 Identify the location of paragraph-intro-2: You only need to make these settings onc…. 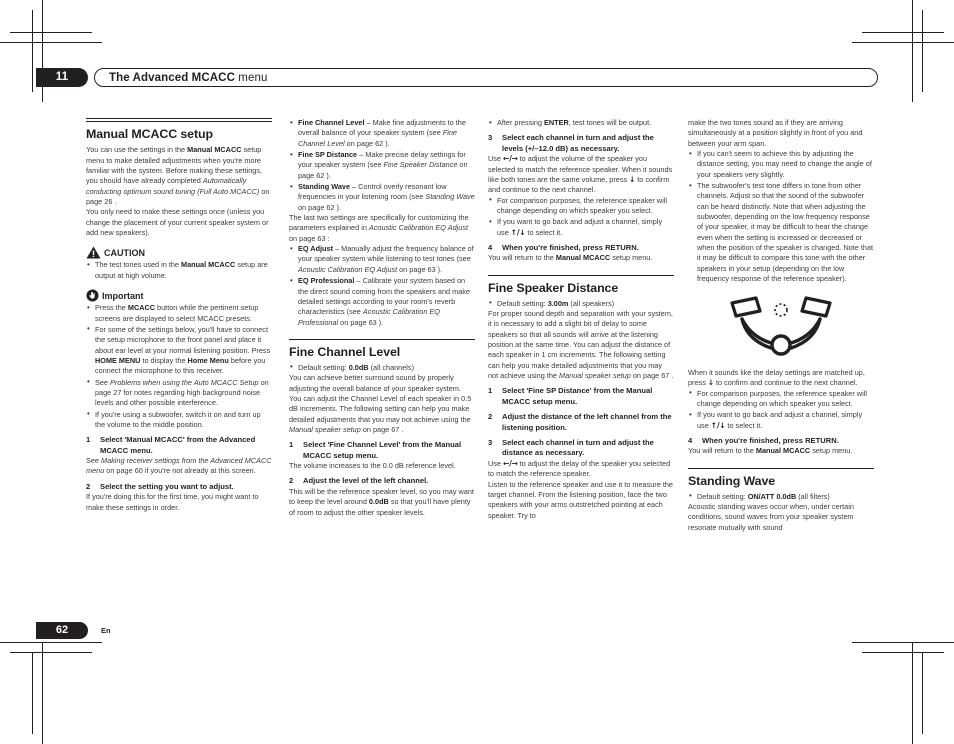
(177, 222).